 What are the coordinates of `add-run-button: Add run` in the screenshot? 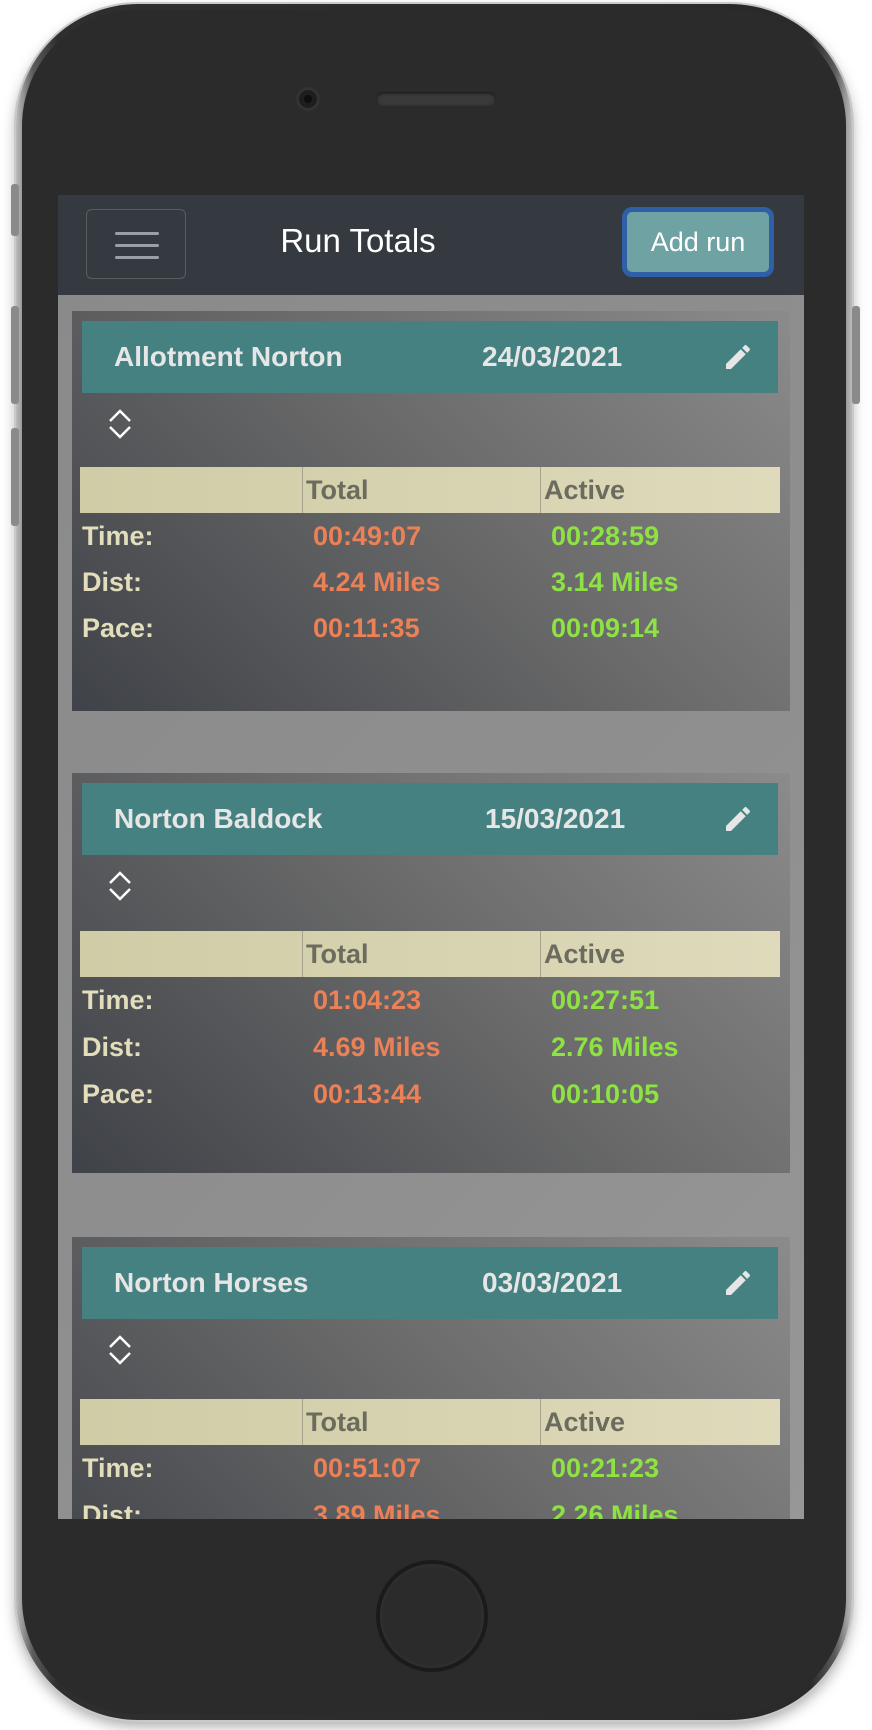 It's located at (698, 242).